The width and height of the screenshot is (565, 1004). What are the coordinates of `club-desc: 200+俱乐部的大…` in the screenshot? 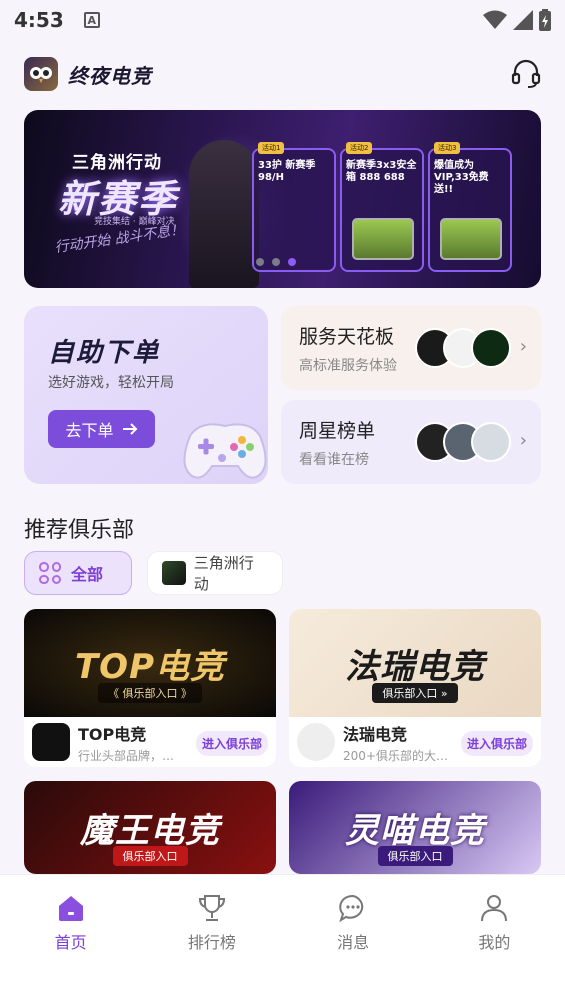 It's located at (395, 755).